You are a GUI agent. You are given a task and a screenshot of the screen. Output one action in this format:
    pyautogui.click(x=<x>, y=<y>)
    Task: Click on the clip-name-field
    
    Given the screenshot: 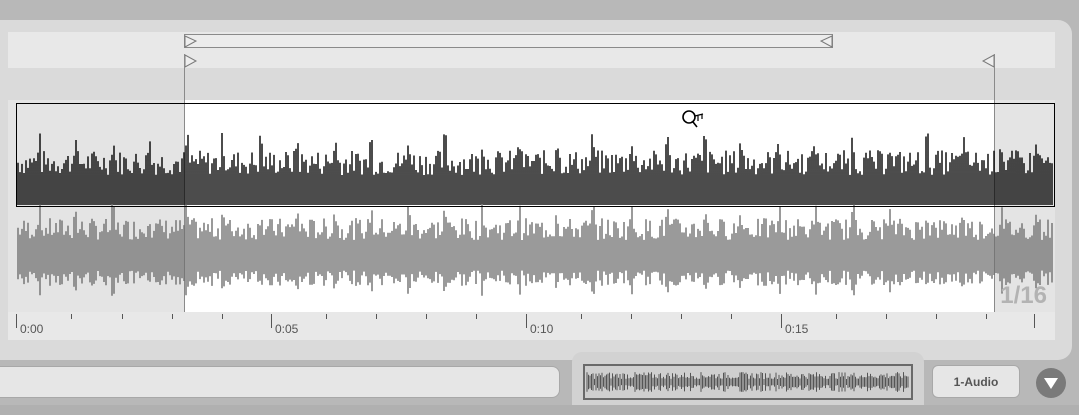 What is the action you would take?
    pyautogui.click(x=280, y=382)
    